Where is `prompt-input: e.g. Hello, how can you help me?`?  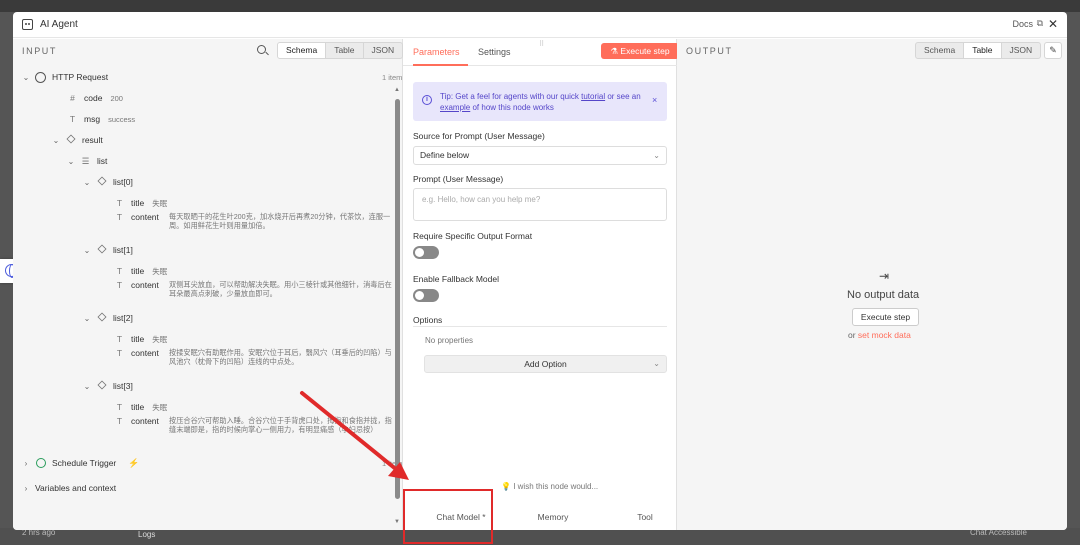
prompt-input: e.g. Hello, how can you help me? is located at coordinates (540, 204).